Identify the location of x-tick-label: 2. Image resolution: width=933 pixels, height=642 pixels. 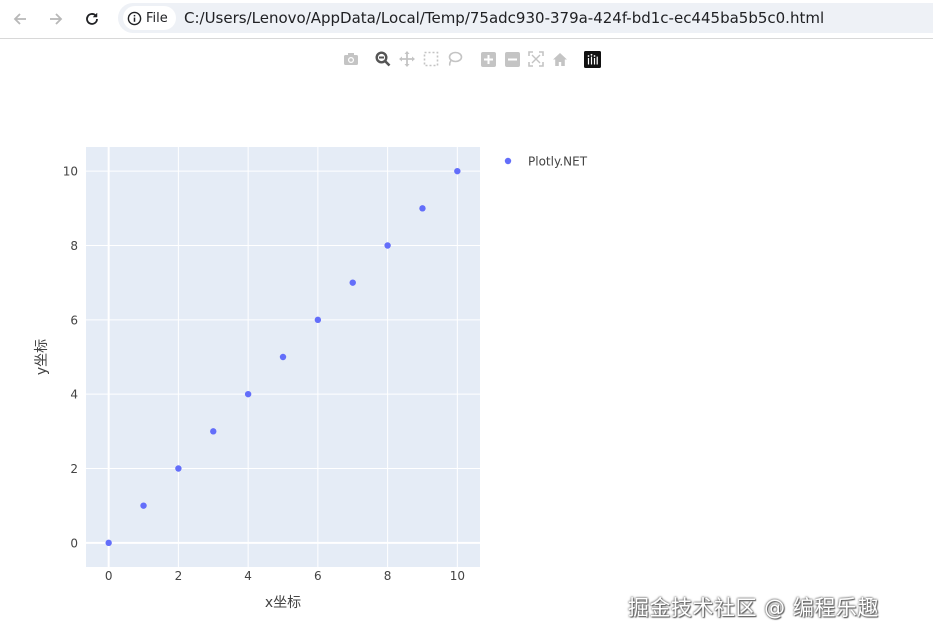
(179, 576).